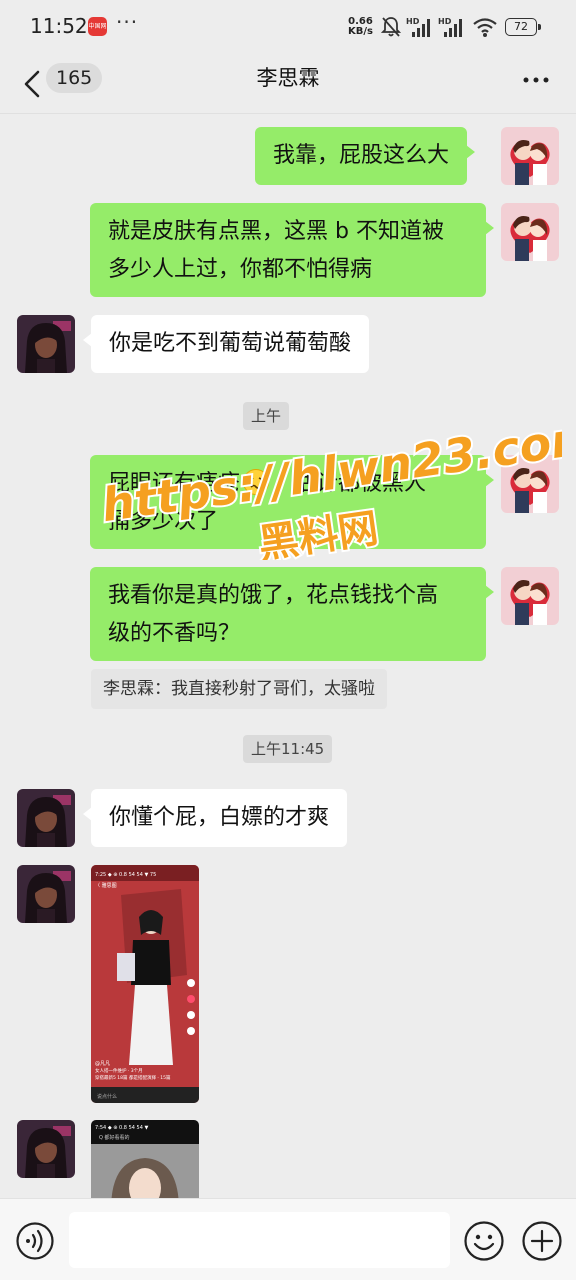 The image size is (576, 1280). What do you see at coordinates (288, 749) in the screenshot?
I see `timestamp: 上午11:45` at bounding box center [288, 749].